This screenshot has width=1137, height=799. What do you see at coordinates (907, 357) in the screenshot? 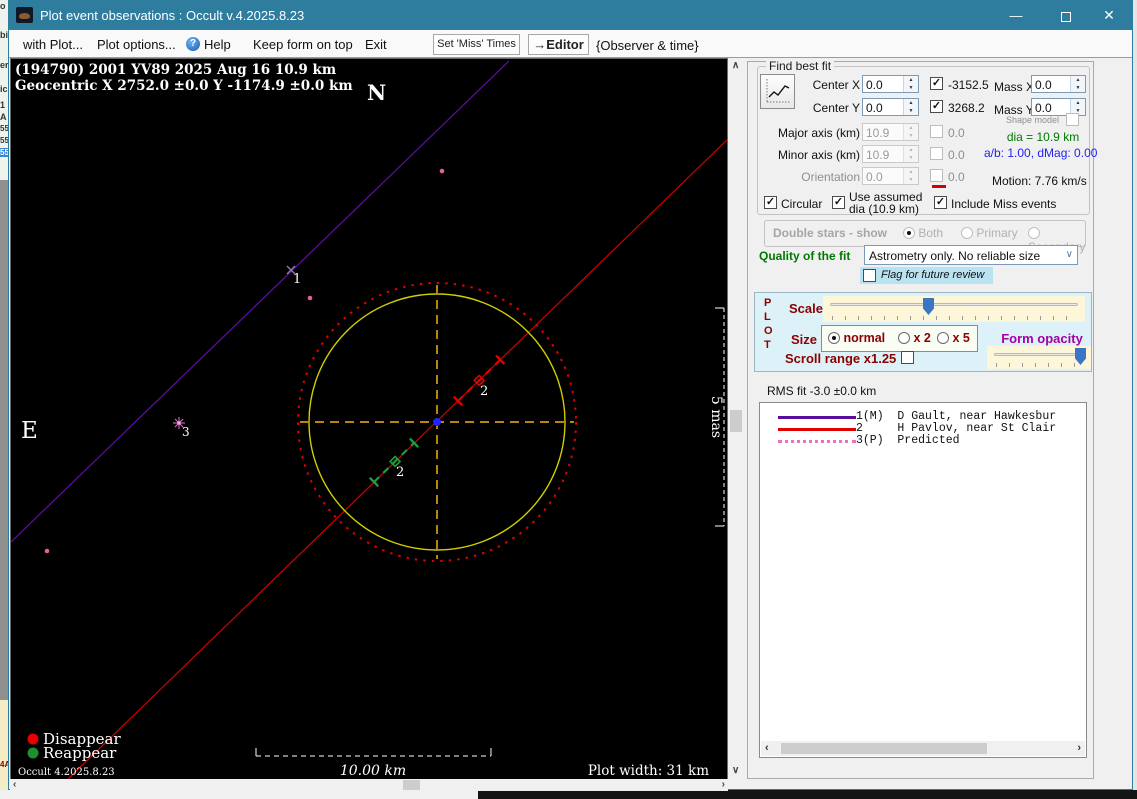
I see `scroll-range-checkbox` at bounding box center [907, 357].